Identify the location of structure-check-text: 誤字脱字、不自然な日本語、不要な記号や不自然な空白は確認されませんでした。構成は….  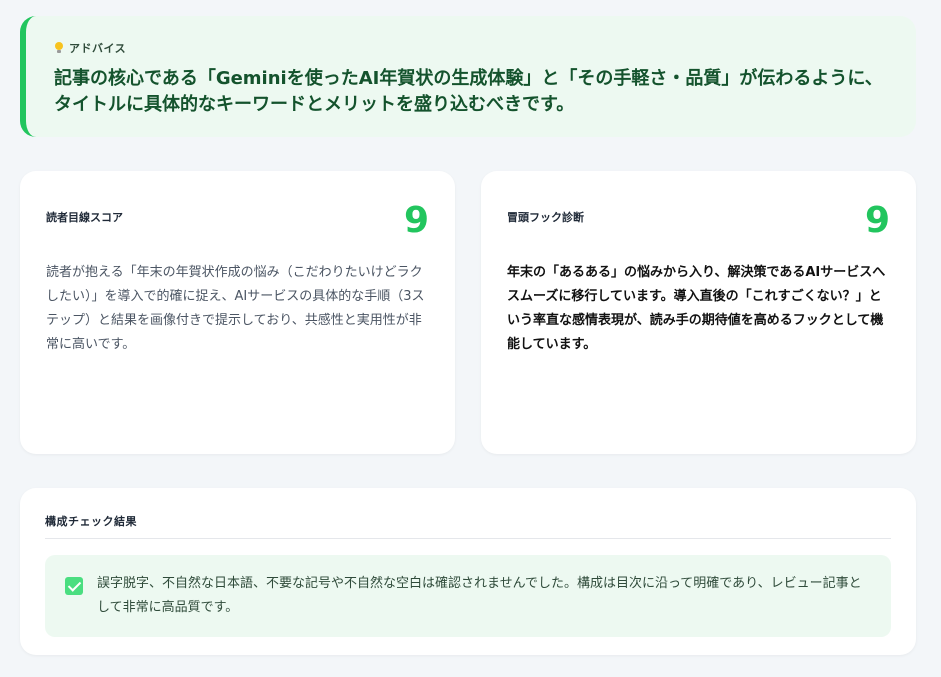
(479, 595).